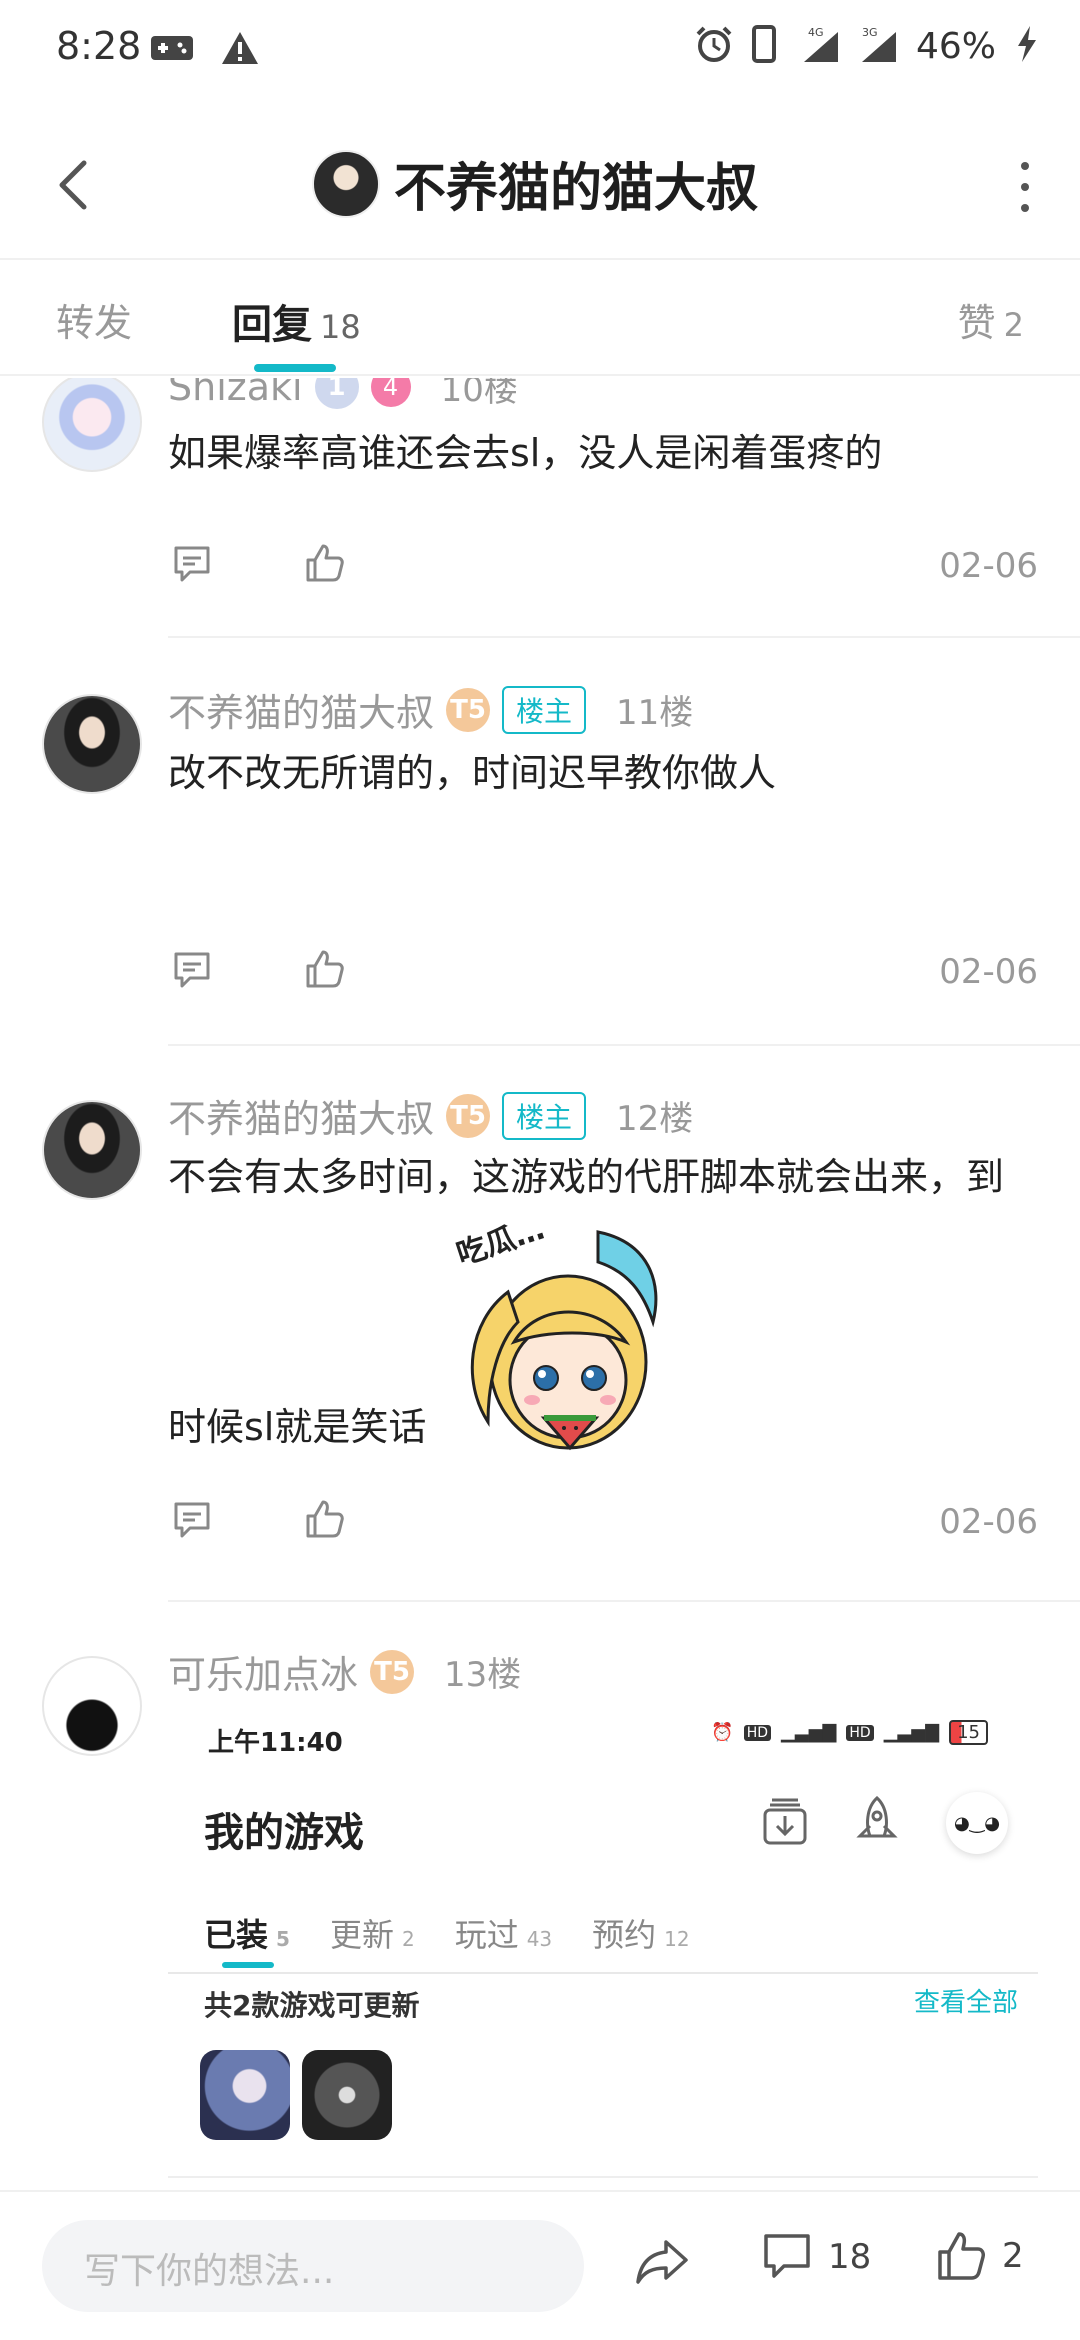  Describe the element at coordinates (372, 1935) in the screenshot. I see `embedded-tab-updates: 更新 2` at that location.